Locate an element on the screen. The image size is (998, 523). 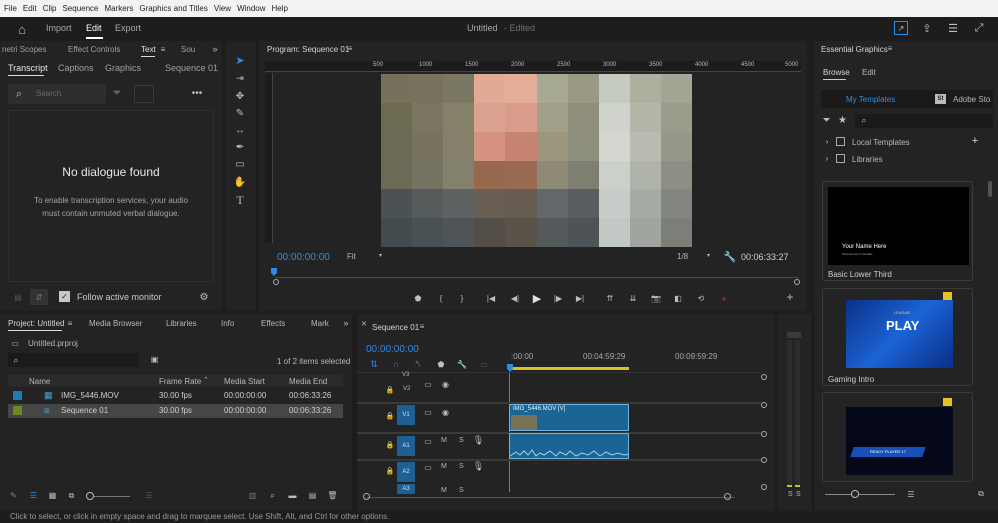
slip-tool-icon: ↔ is located at coordinates (240, 130).